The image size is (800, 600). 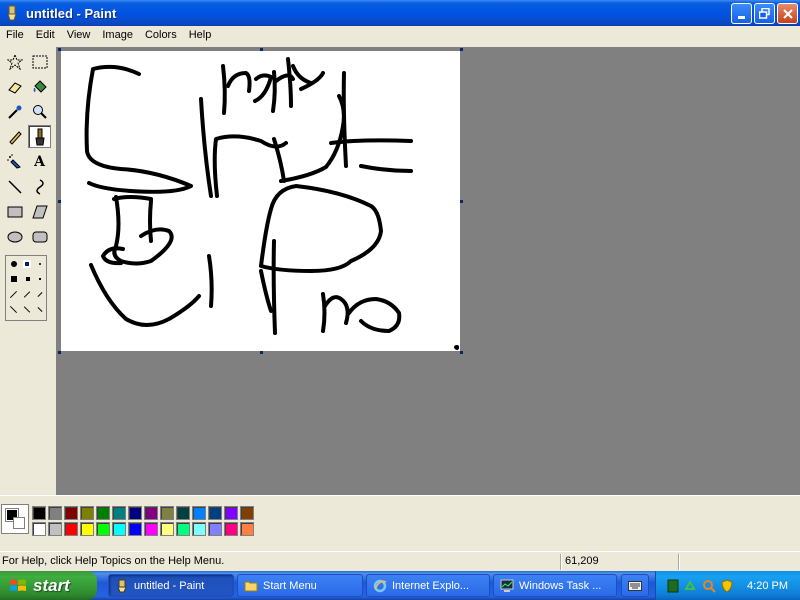 What do you see at coordinates (14, 111) in the screenshot?
I see `tool-pick-color` at bounding box center [14, 111].